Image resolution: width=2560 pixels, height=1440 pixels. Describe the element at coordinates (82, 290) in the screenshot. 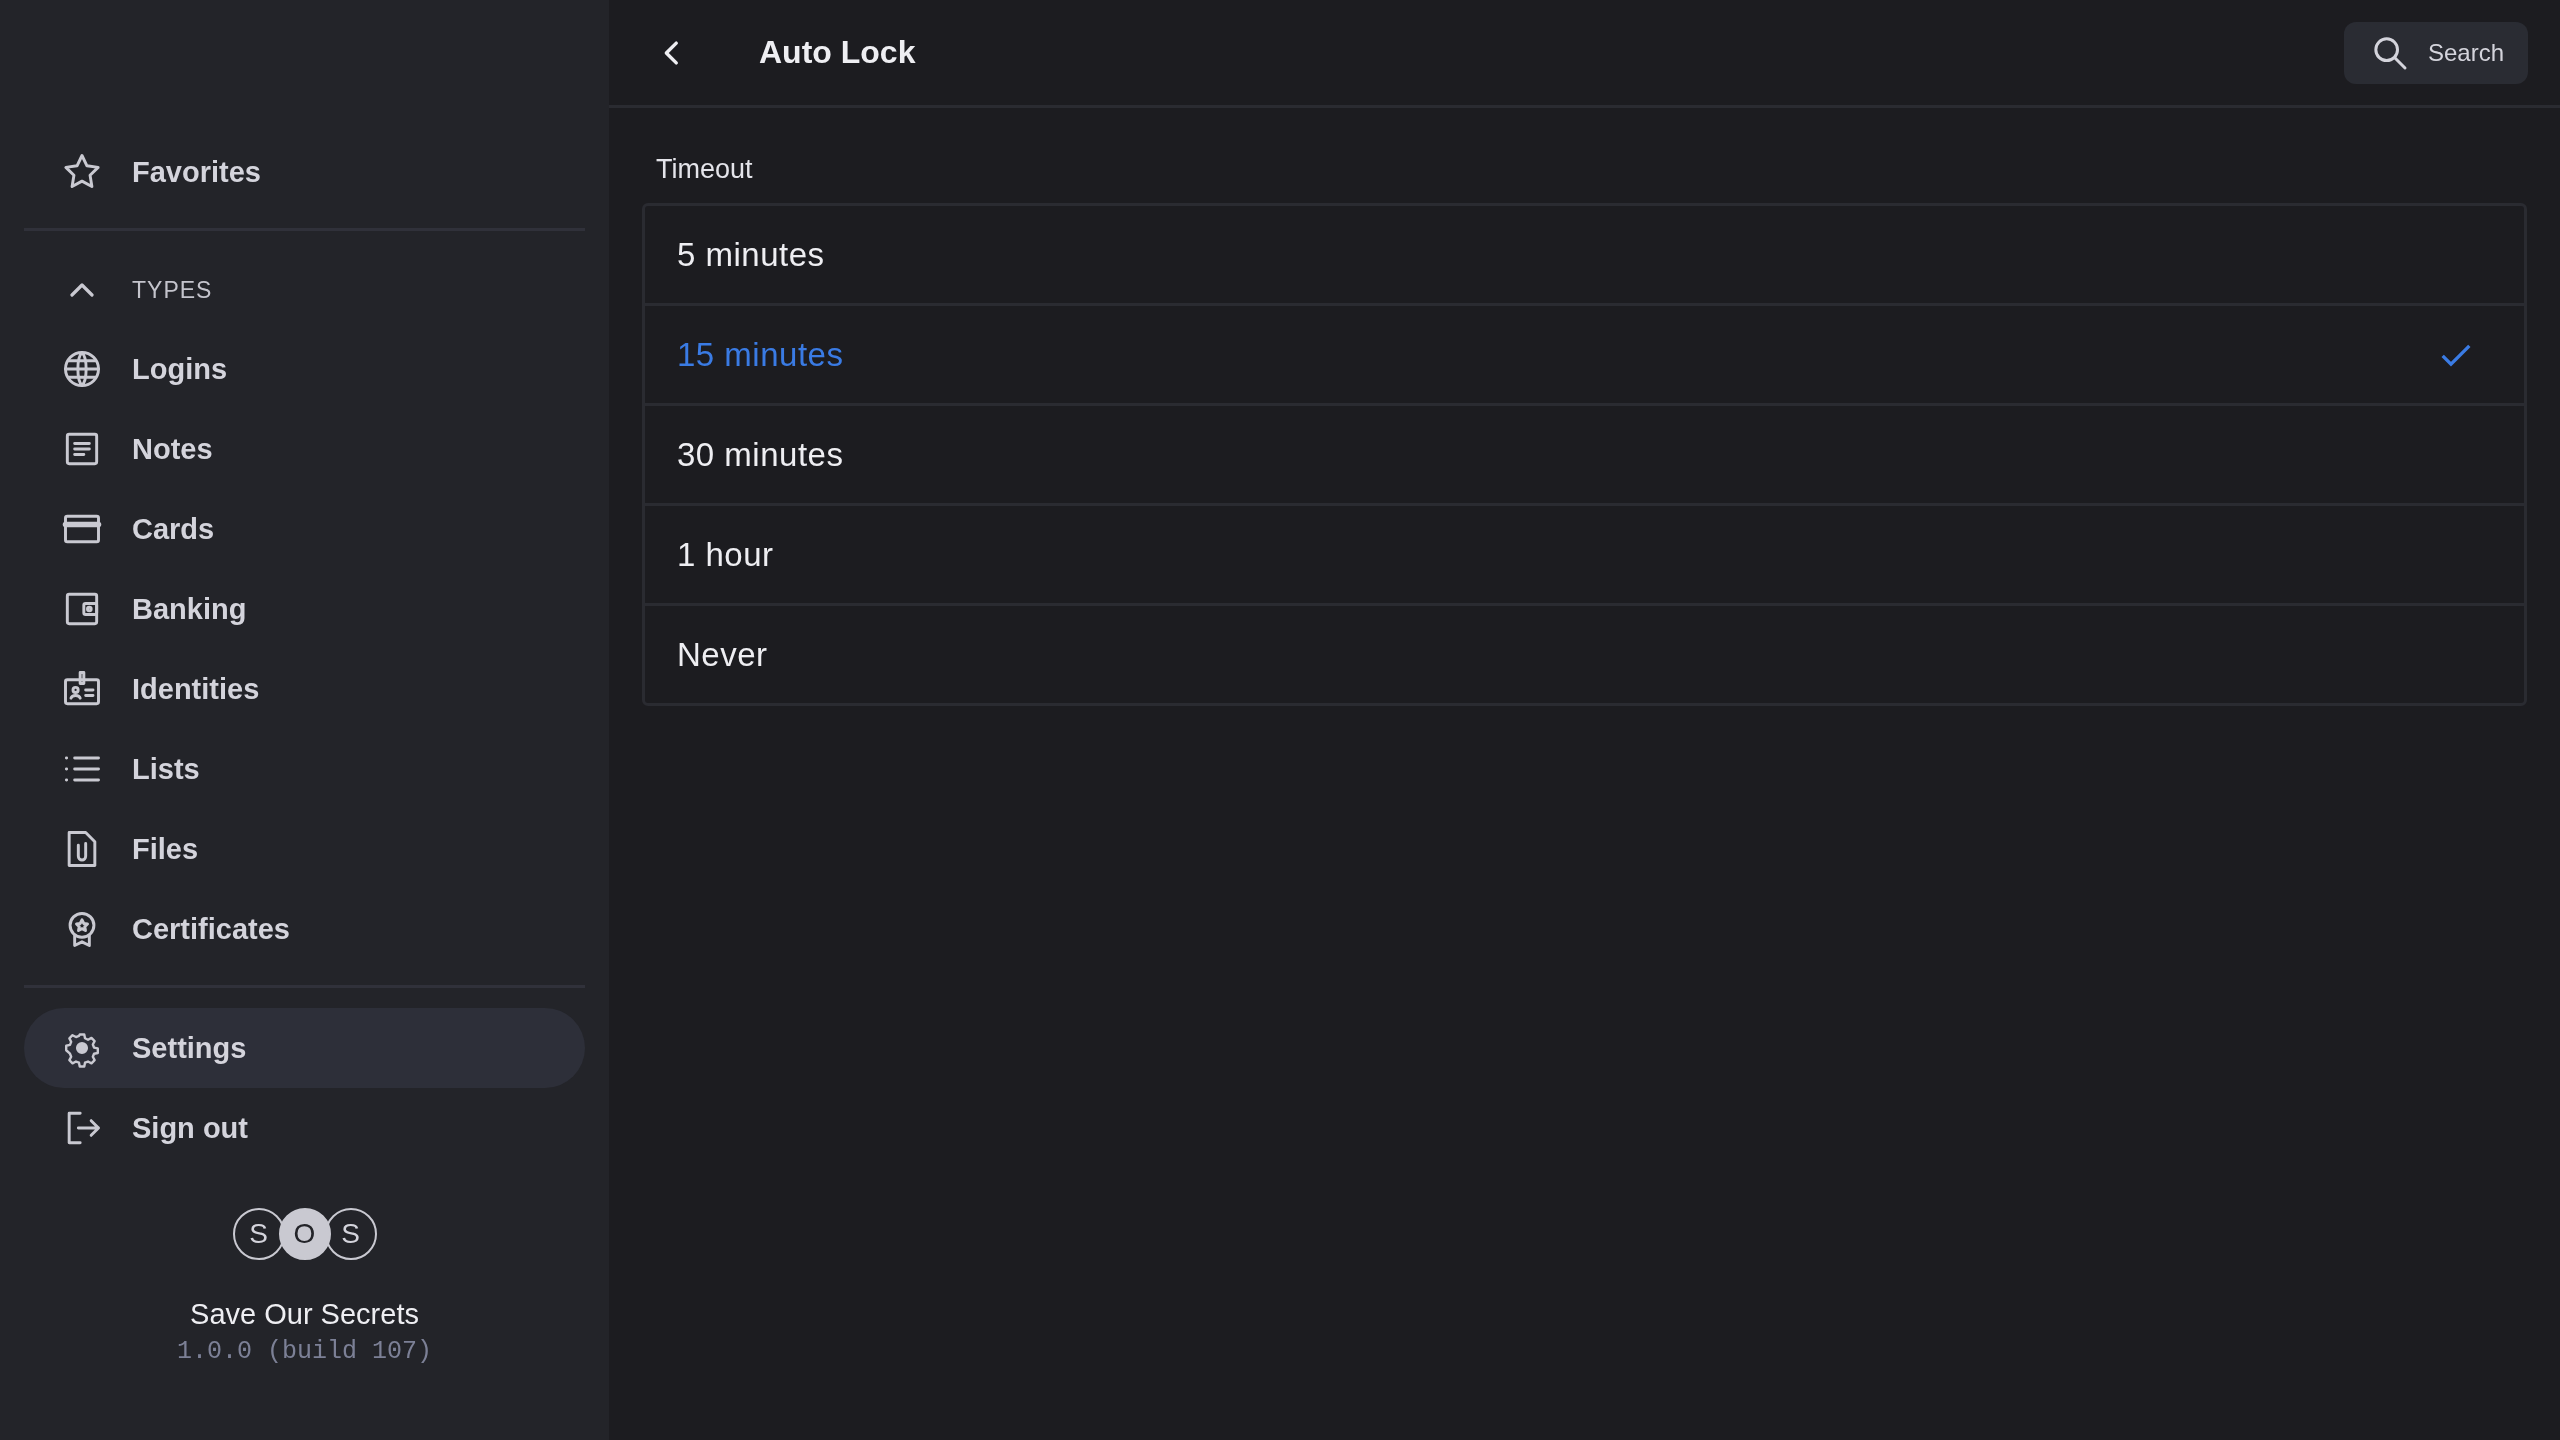

I see `chevron-up-icon` at that location.